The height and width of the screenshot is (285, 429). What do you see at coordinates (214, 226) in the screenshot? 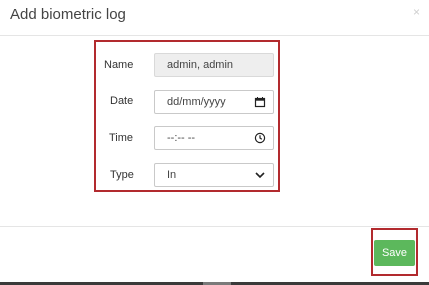
I see `footer-divider` at bounding box center [214, 226].